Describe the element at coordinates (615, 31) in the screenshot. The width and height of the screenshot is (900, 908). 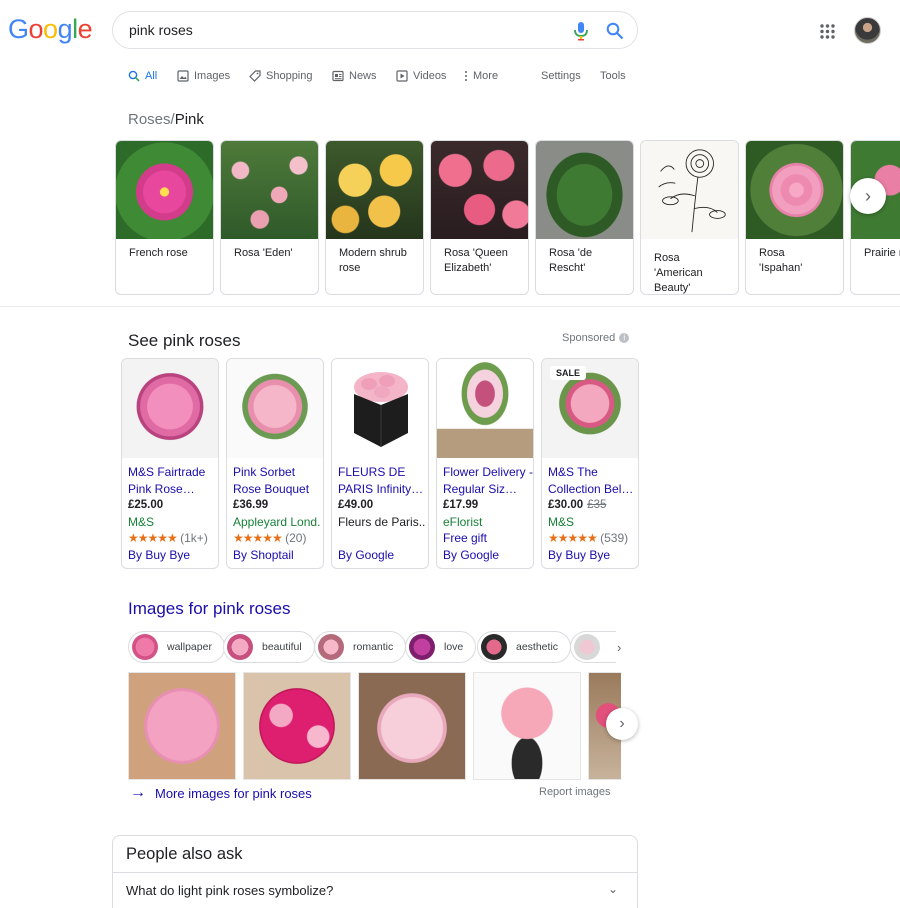
I see `search-icon` at that location.